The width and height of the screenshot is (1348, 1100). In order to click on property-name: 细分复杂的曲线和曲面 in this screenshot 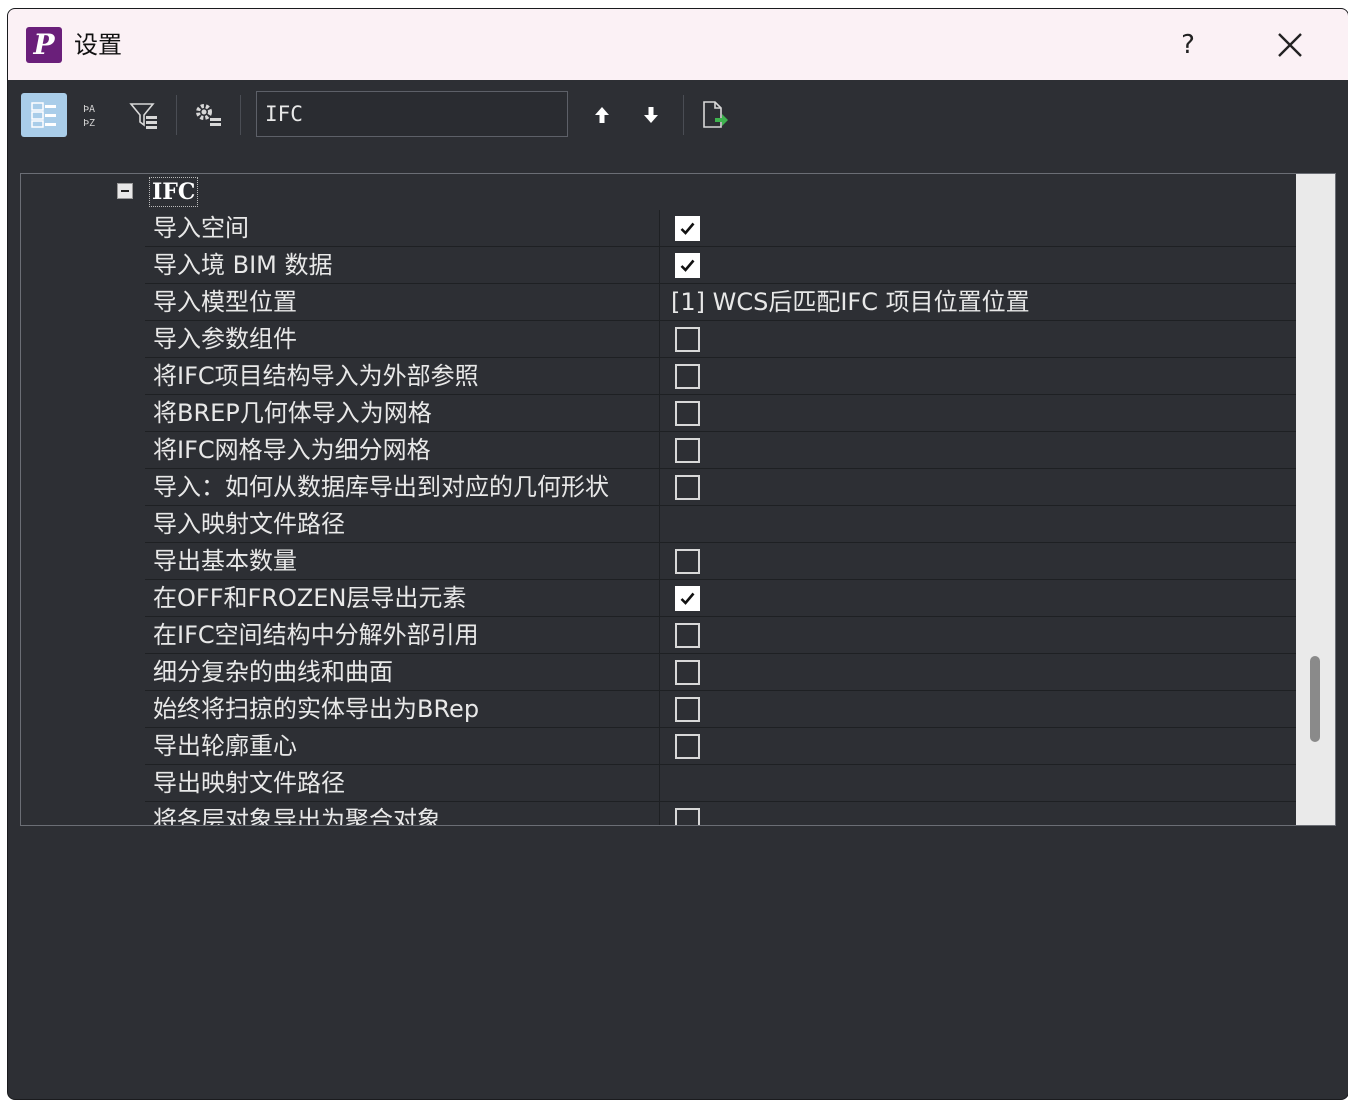, I will do `click(402, 672)`.